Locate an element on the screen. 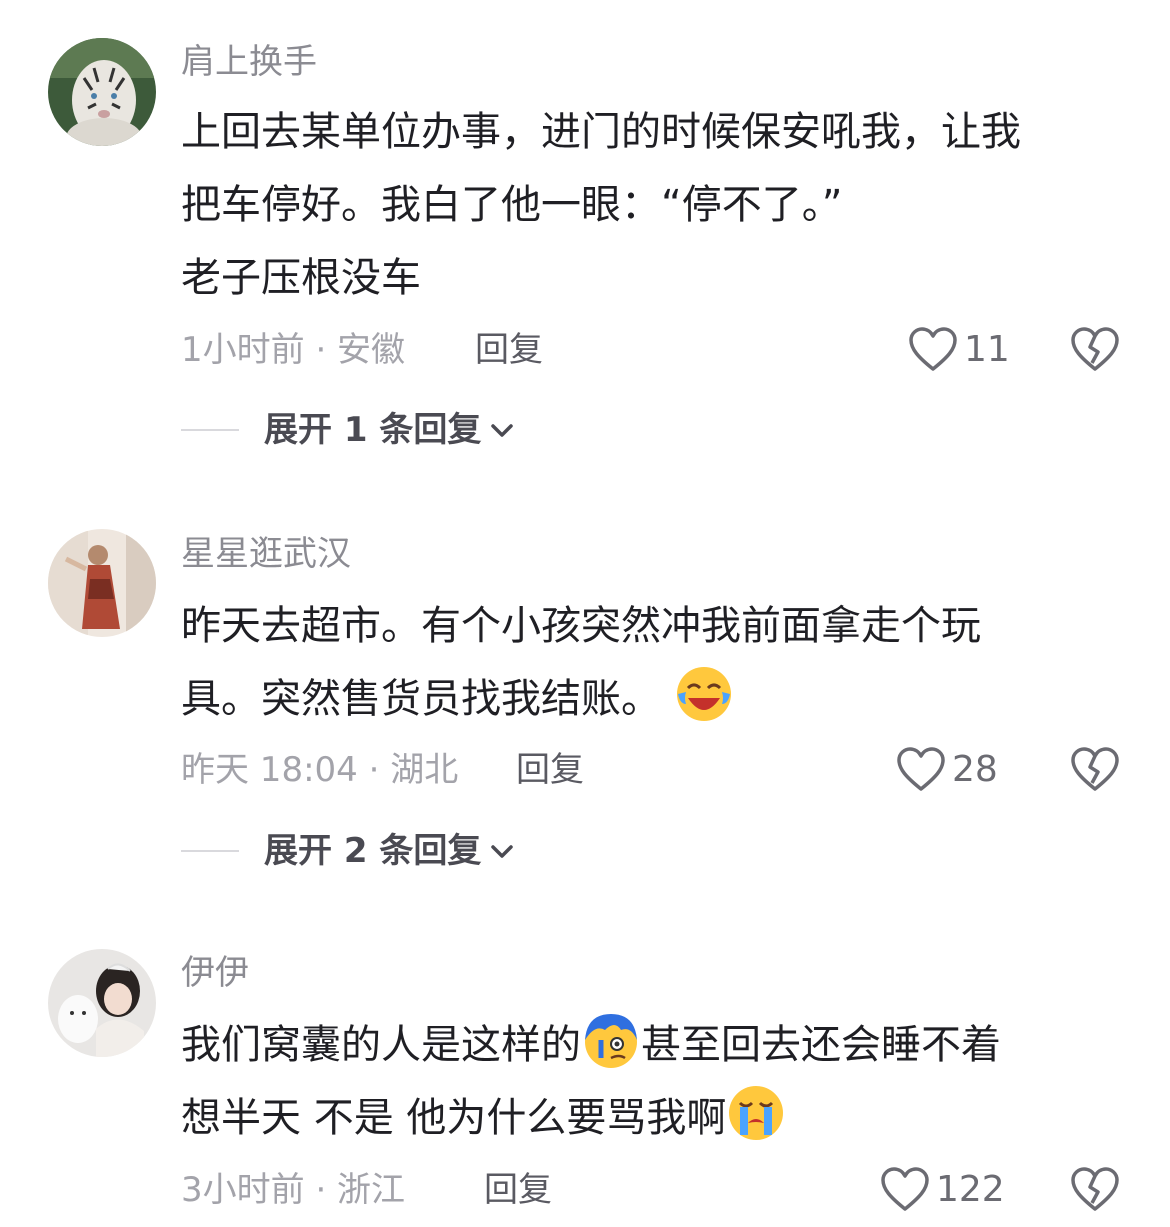 The image size is (1170, 1227). comment-line: 老子压根没车 is located at coordinates (301, 278).